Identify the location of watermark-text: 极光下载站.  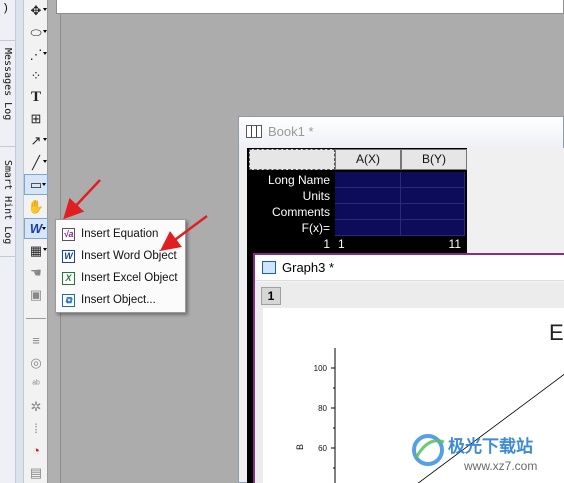
(490, 446).